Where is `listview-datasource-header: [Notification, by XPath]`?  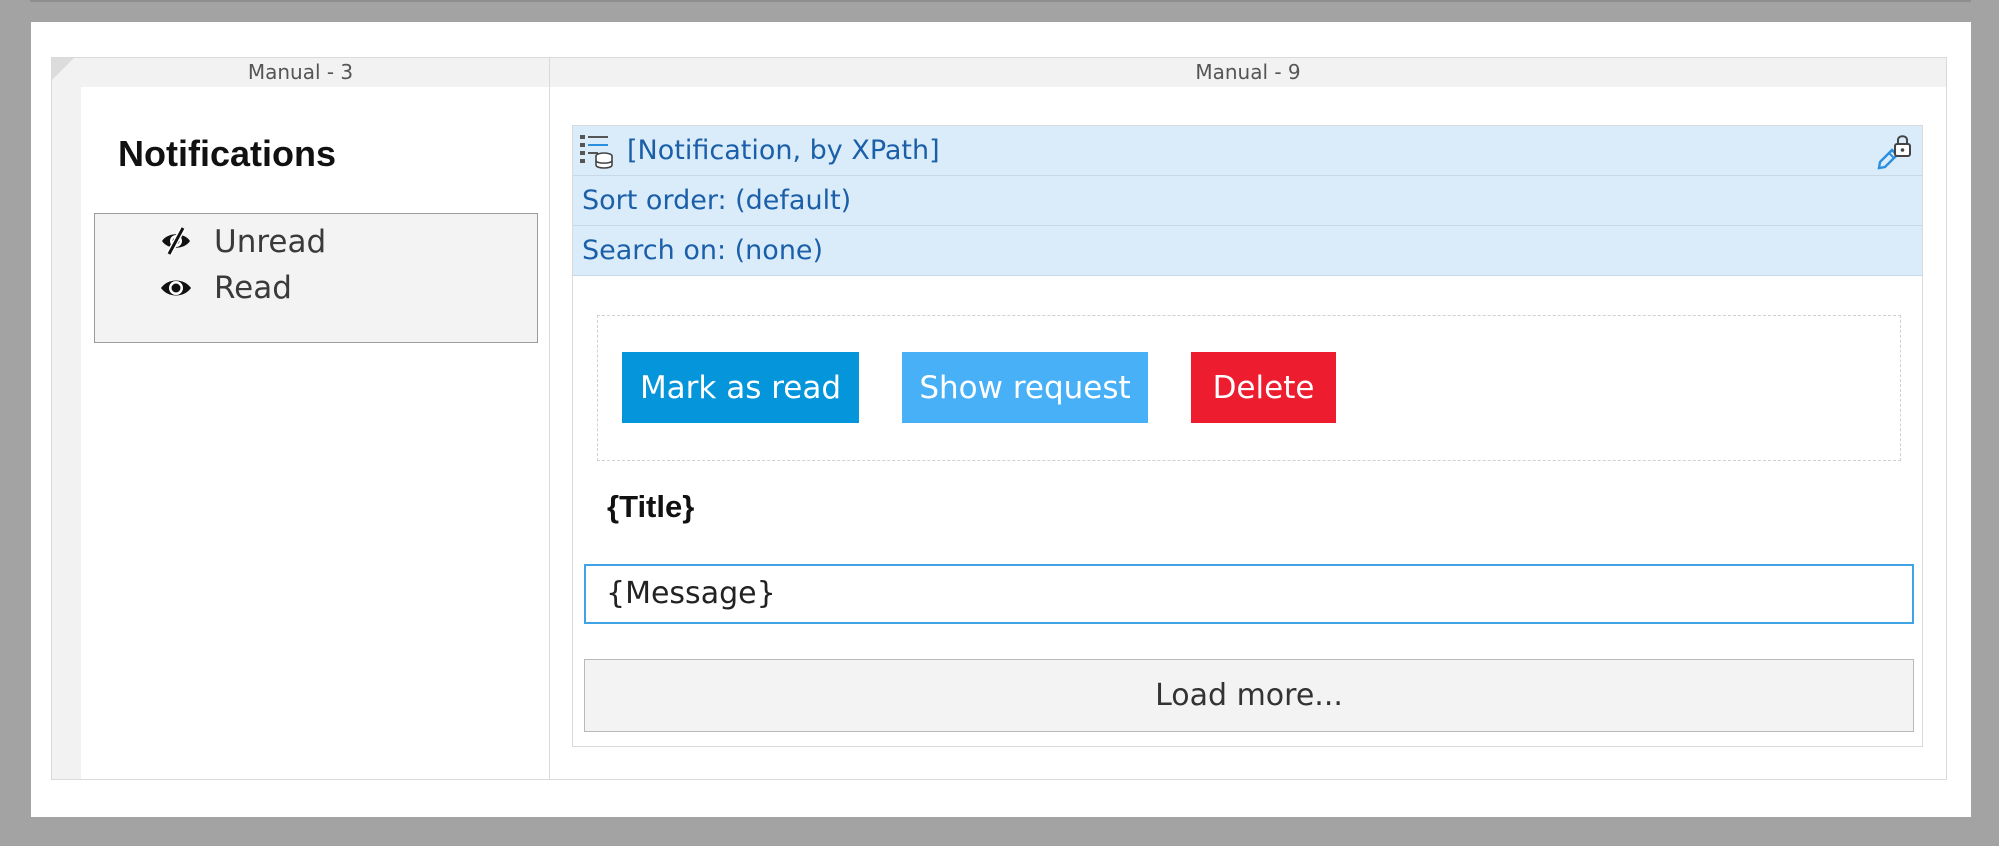 listview-datasource-header: [Notification, by XPath] is located at coordinates (1247, 151).